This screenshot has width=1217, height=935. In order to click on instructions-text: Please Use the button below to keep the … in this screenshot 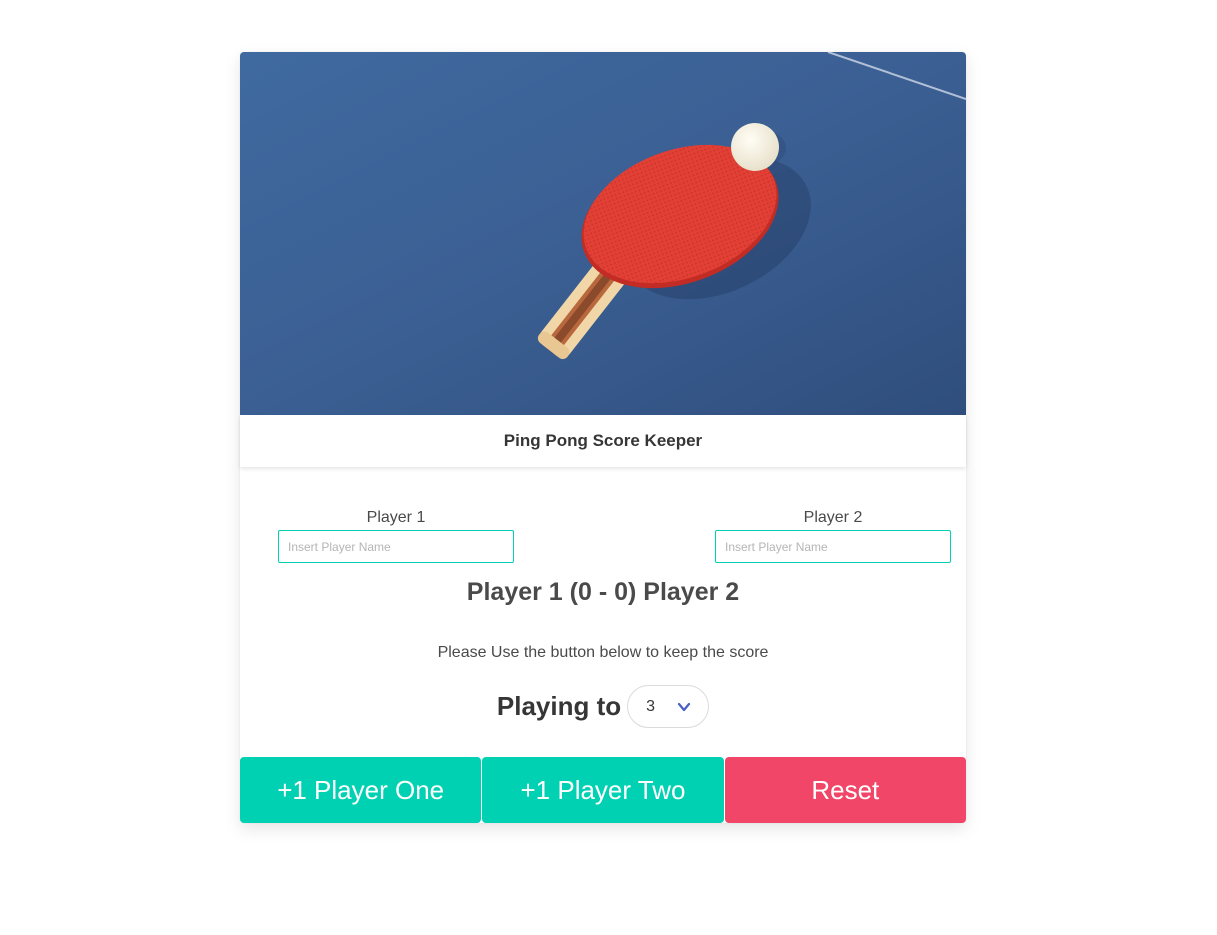, I will do `click(603, 652)`.